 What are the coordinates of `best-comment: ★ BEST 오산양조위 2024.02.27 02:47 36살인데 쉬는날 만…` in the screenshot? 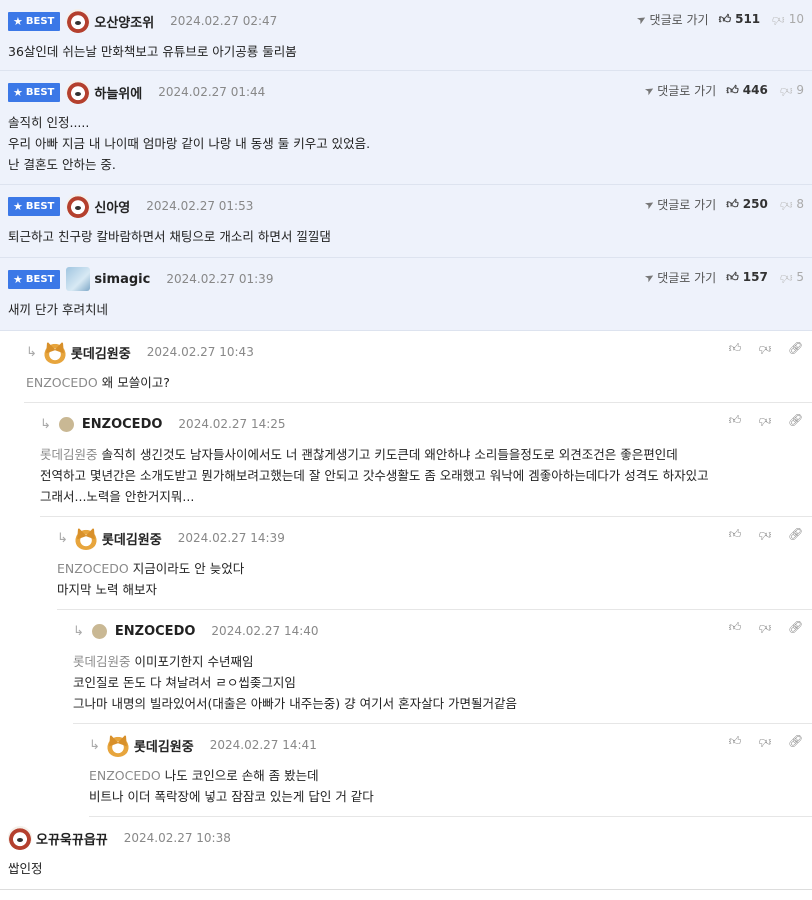 It's located at (406, 35).